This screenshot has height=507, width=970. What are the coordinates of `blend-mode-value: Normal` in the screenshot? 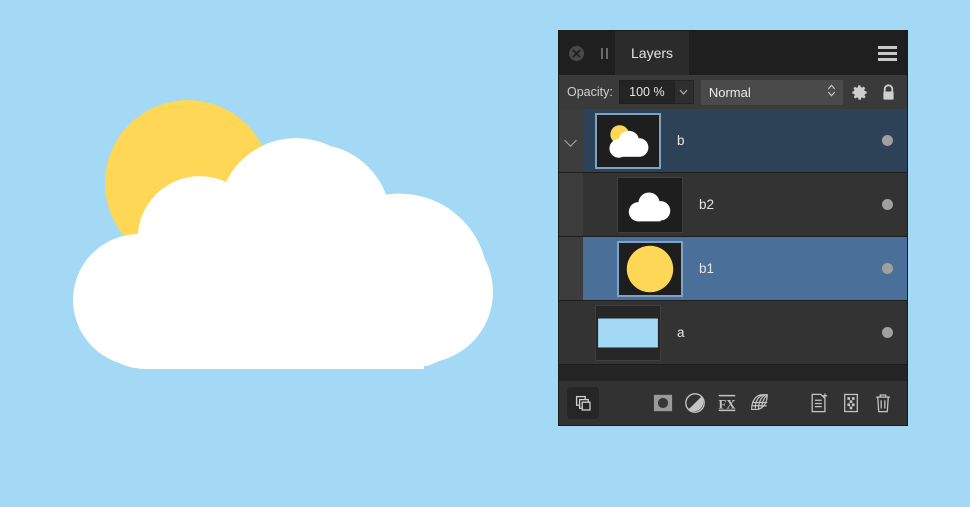 It's located at (729, 92).